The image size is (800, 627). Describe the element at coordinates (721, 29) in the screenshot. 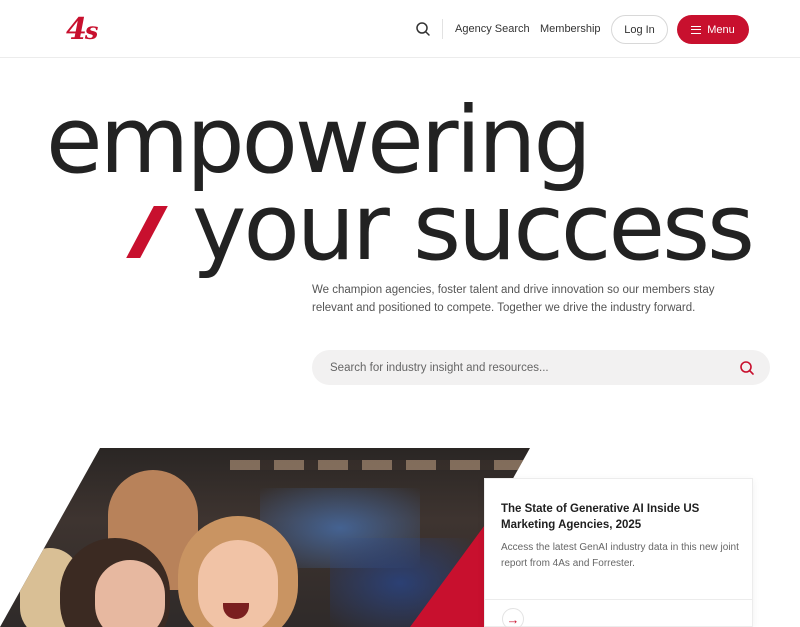

I see `menu-label: Menu` at that location.